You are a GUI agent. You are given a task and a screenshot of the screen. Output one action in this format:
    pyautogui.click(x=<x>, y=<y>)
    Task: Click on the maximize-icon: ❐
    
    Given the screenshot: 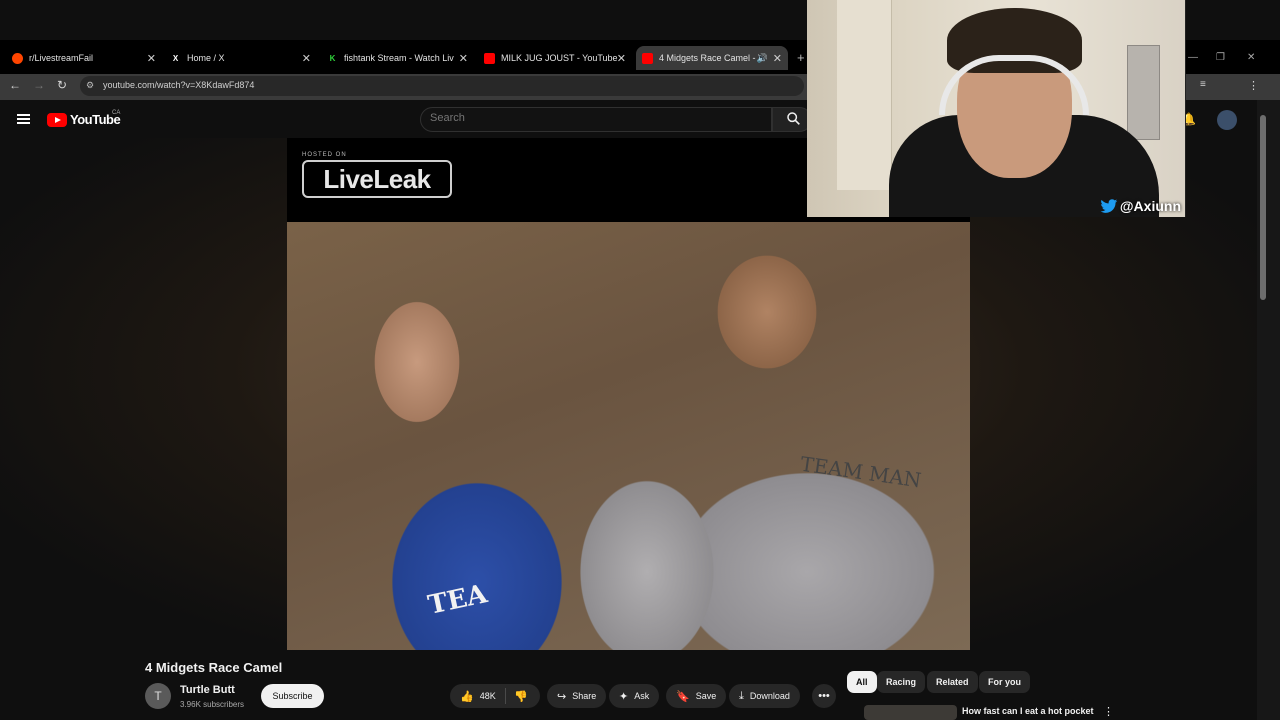 What is the action you would take?
    pyautogui.click(x=1220, y=57)
    